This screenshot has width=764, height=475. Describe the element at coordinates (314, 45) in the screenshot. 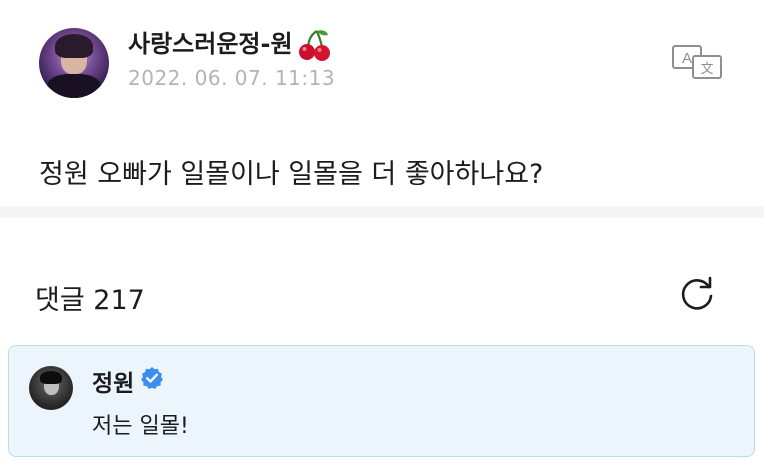

I see `cherry-icon` at that location.